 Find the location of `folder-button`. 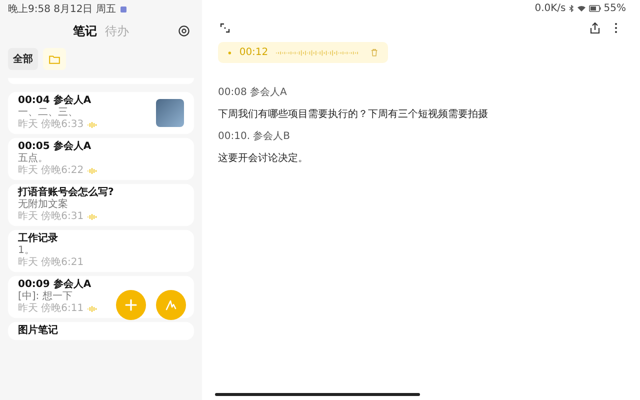

folder-button is located at coordinates (54, 59).